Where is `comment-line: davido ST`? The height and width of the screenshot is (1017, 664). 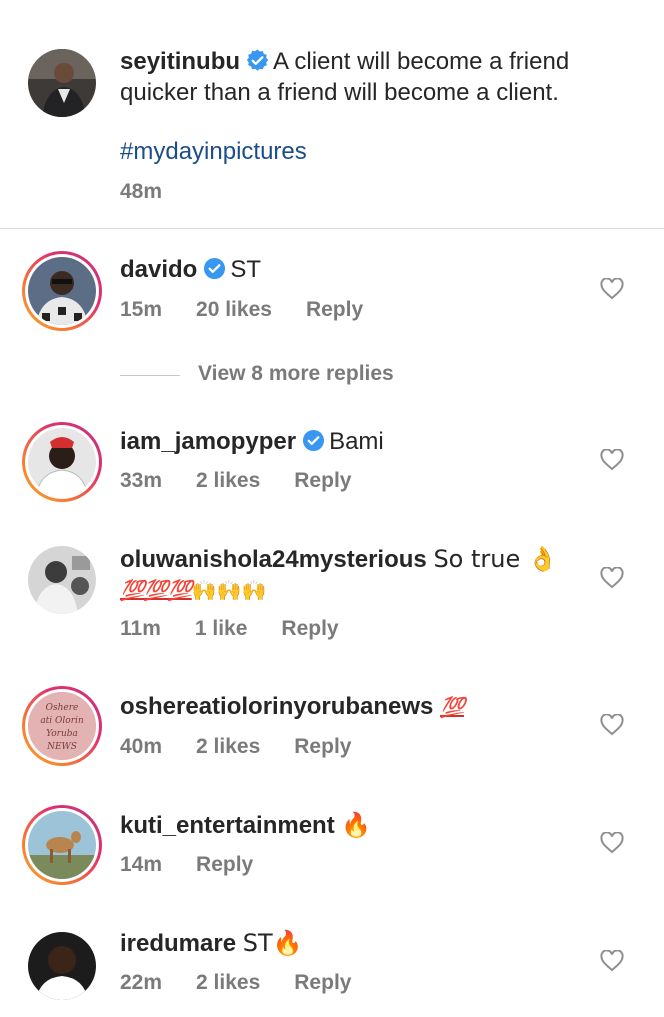
comment-line: davido ST is located at coordinates (190, 269).